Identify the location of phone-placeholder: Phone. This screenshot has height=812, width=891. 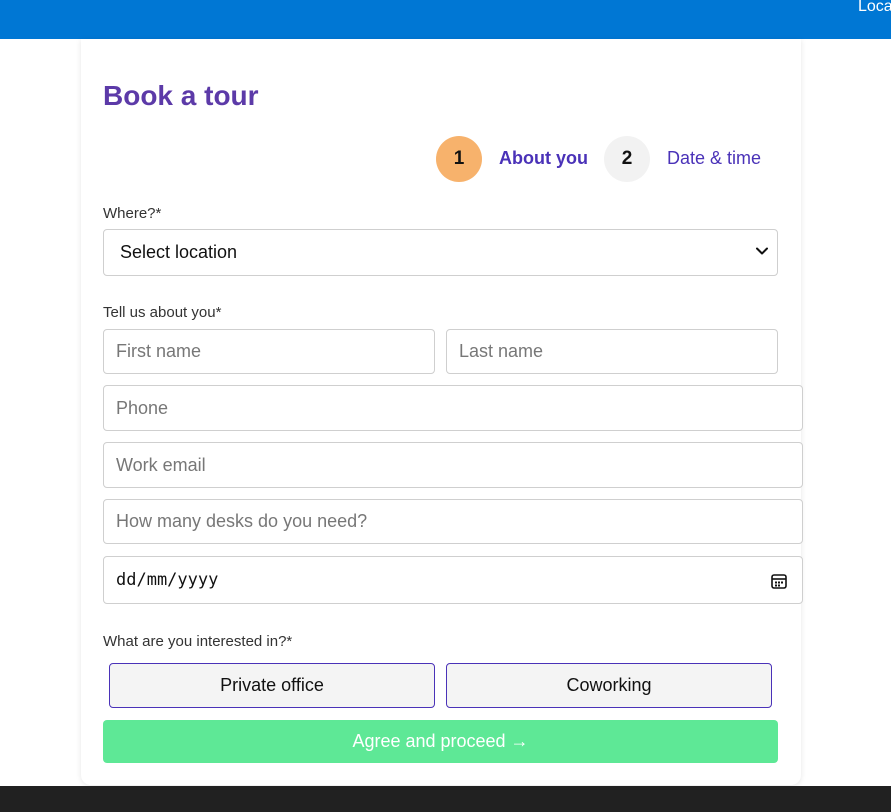
(142, 407).